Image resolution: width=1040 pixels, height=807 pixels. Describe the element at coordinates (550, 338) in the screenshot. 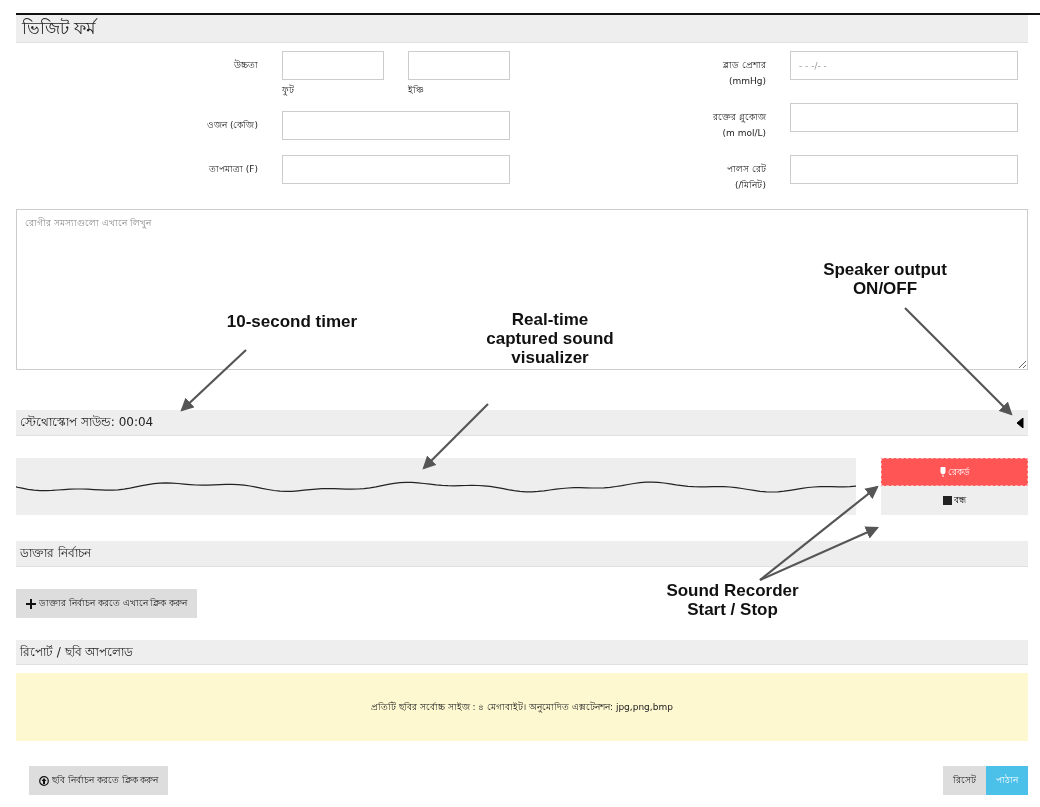

I see `annotation-text: Real-time captured sound visualizer` at that location.